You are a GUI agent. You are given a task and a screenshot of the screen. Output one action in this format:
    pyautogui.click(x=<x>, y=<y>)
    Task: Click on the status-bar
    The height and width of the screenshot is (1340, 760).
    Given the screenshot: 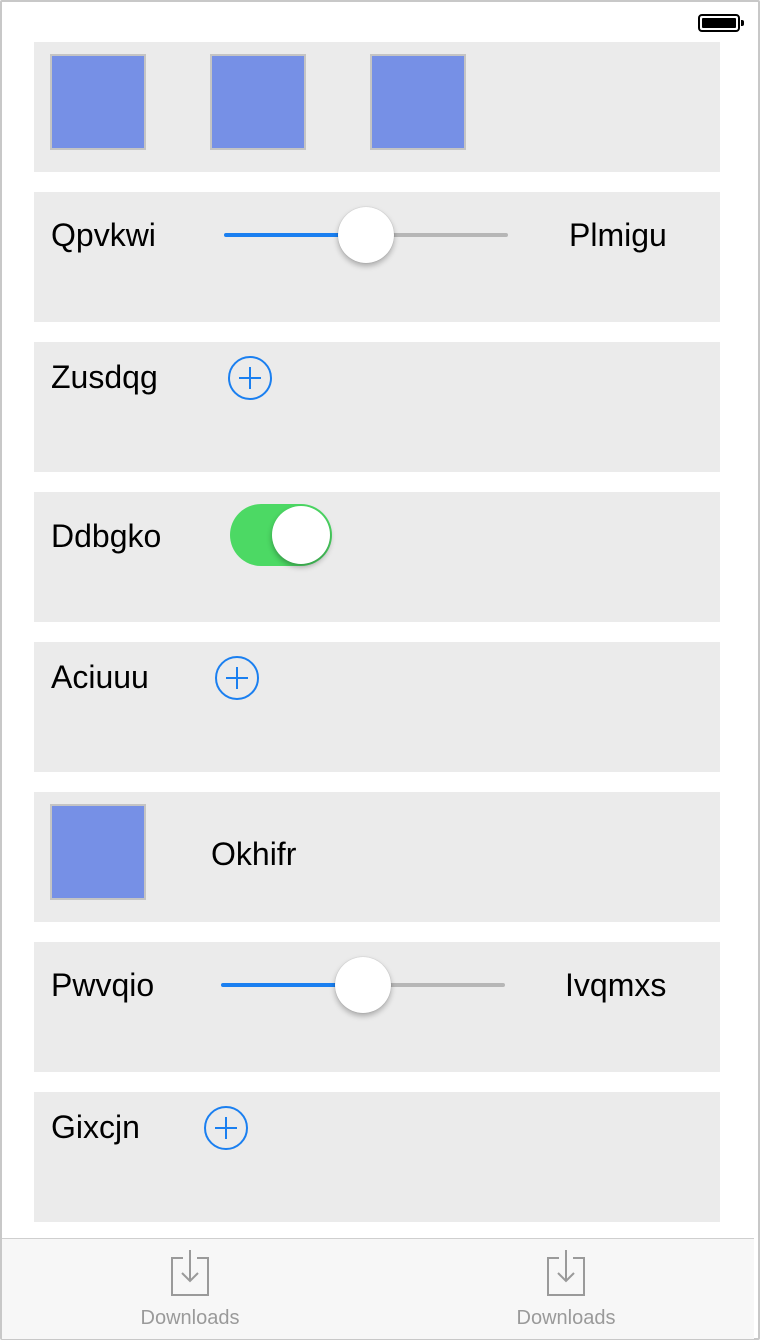 What is the action you would take?
    pyautogui.click(x=378, y=22)
    